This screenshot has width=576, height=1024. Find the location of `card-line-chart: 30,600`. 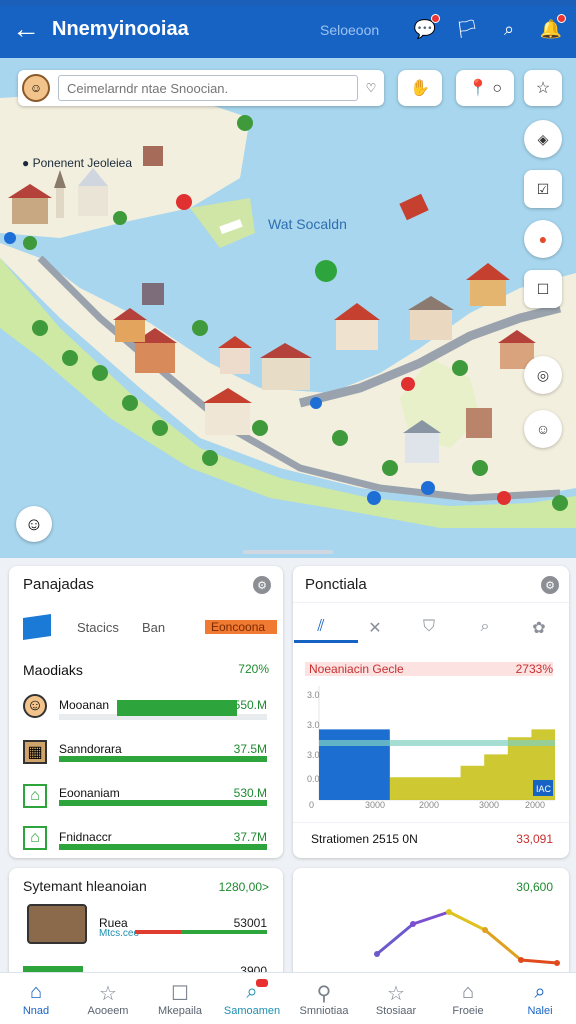

card-line-chart: 30,600 is located at coordinates (431, 923).